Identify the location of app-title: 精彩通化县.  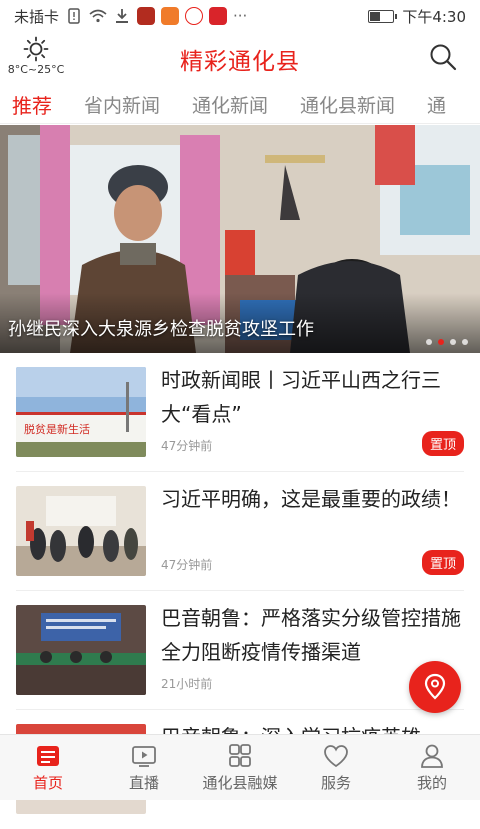
(240, 62).